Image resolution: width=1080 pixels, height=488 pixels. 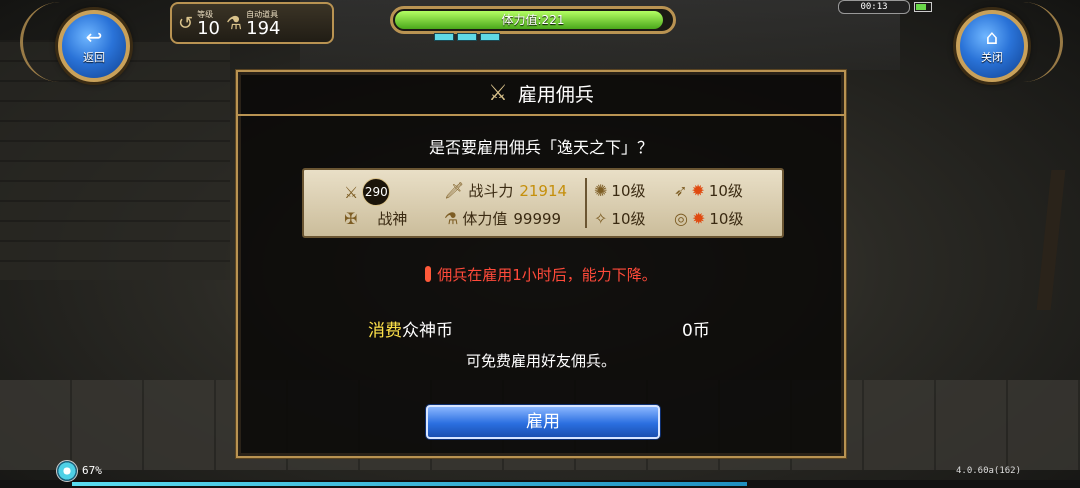 I want to click on cost-highlight: 消费, so click(x=385, y=331).